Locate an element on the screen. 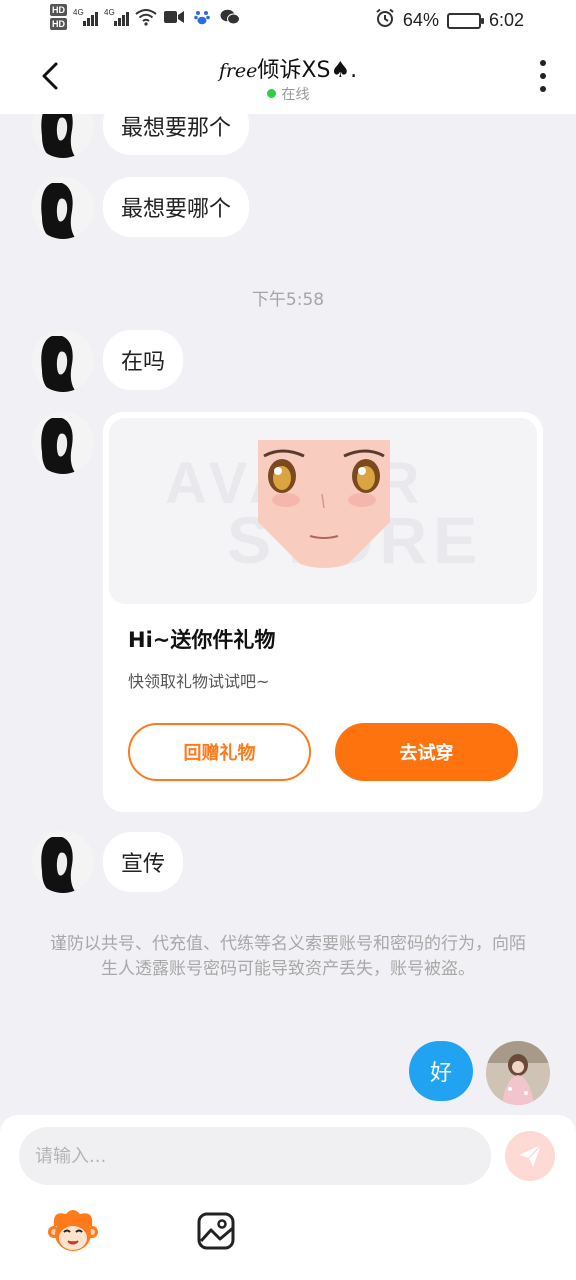 This screenshot has height=1280, width=576. monkey-mascot-icon is located at coordinates (73, 1230).